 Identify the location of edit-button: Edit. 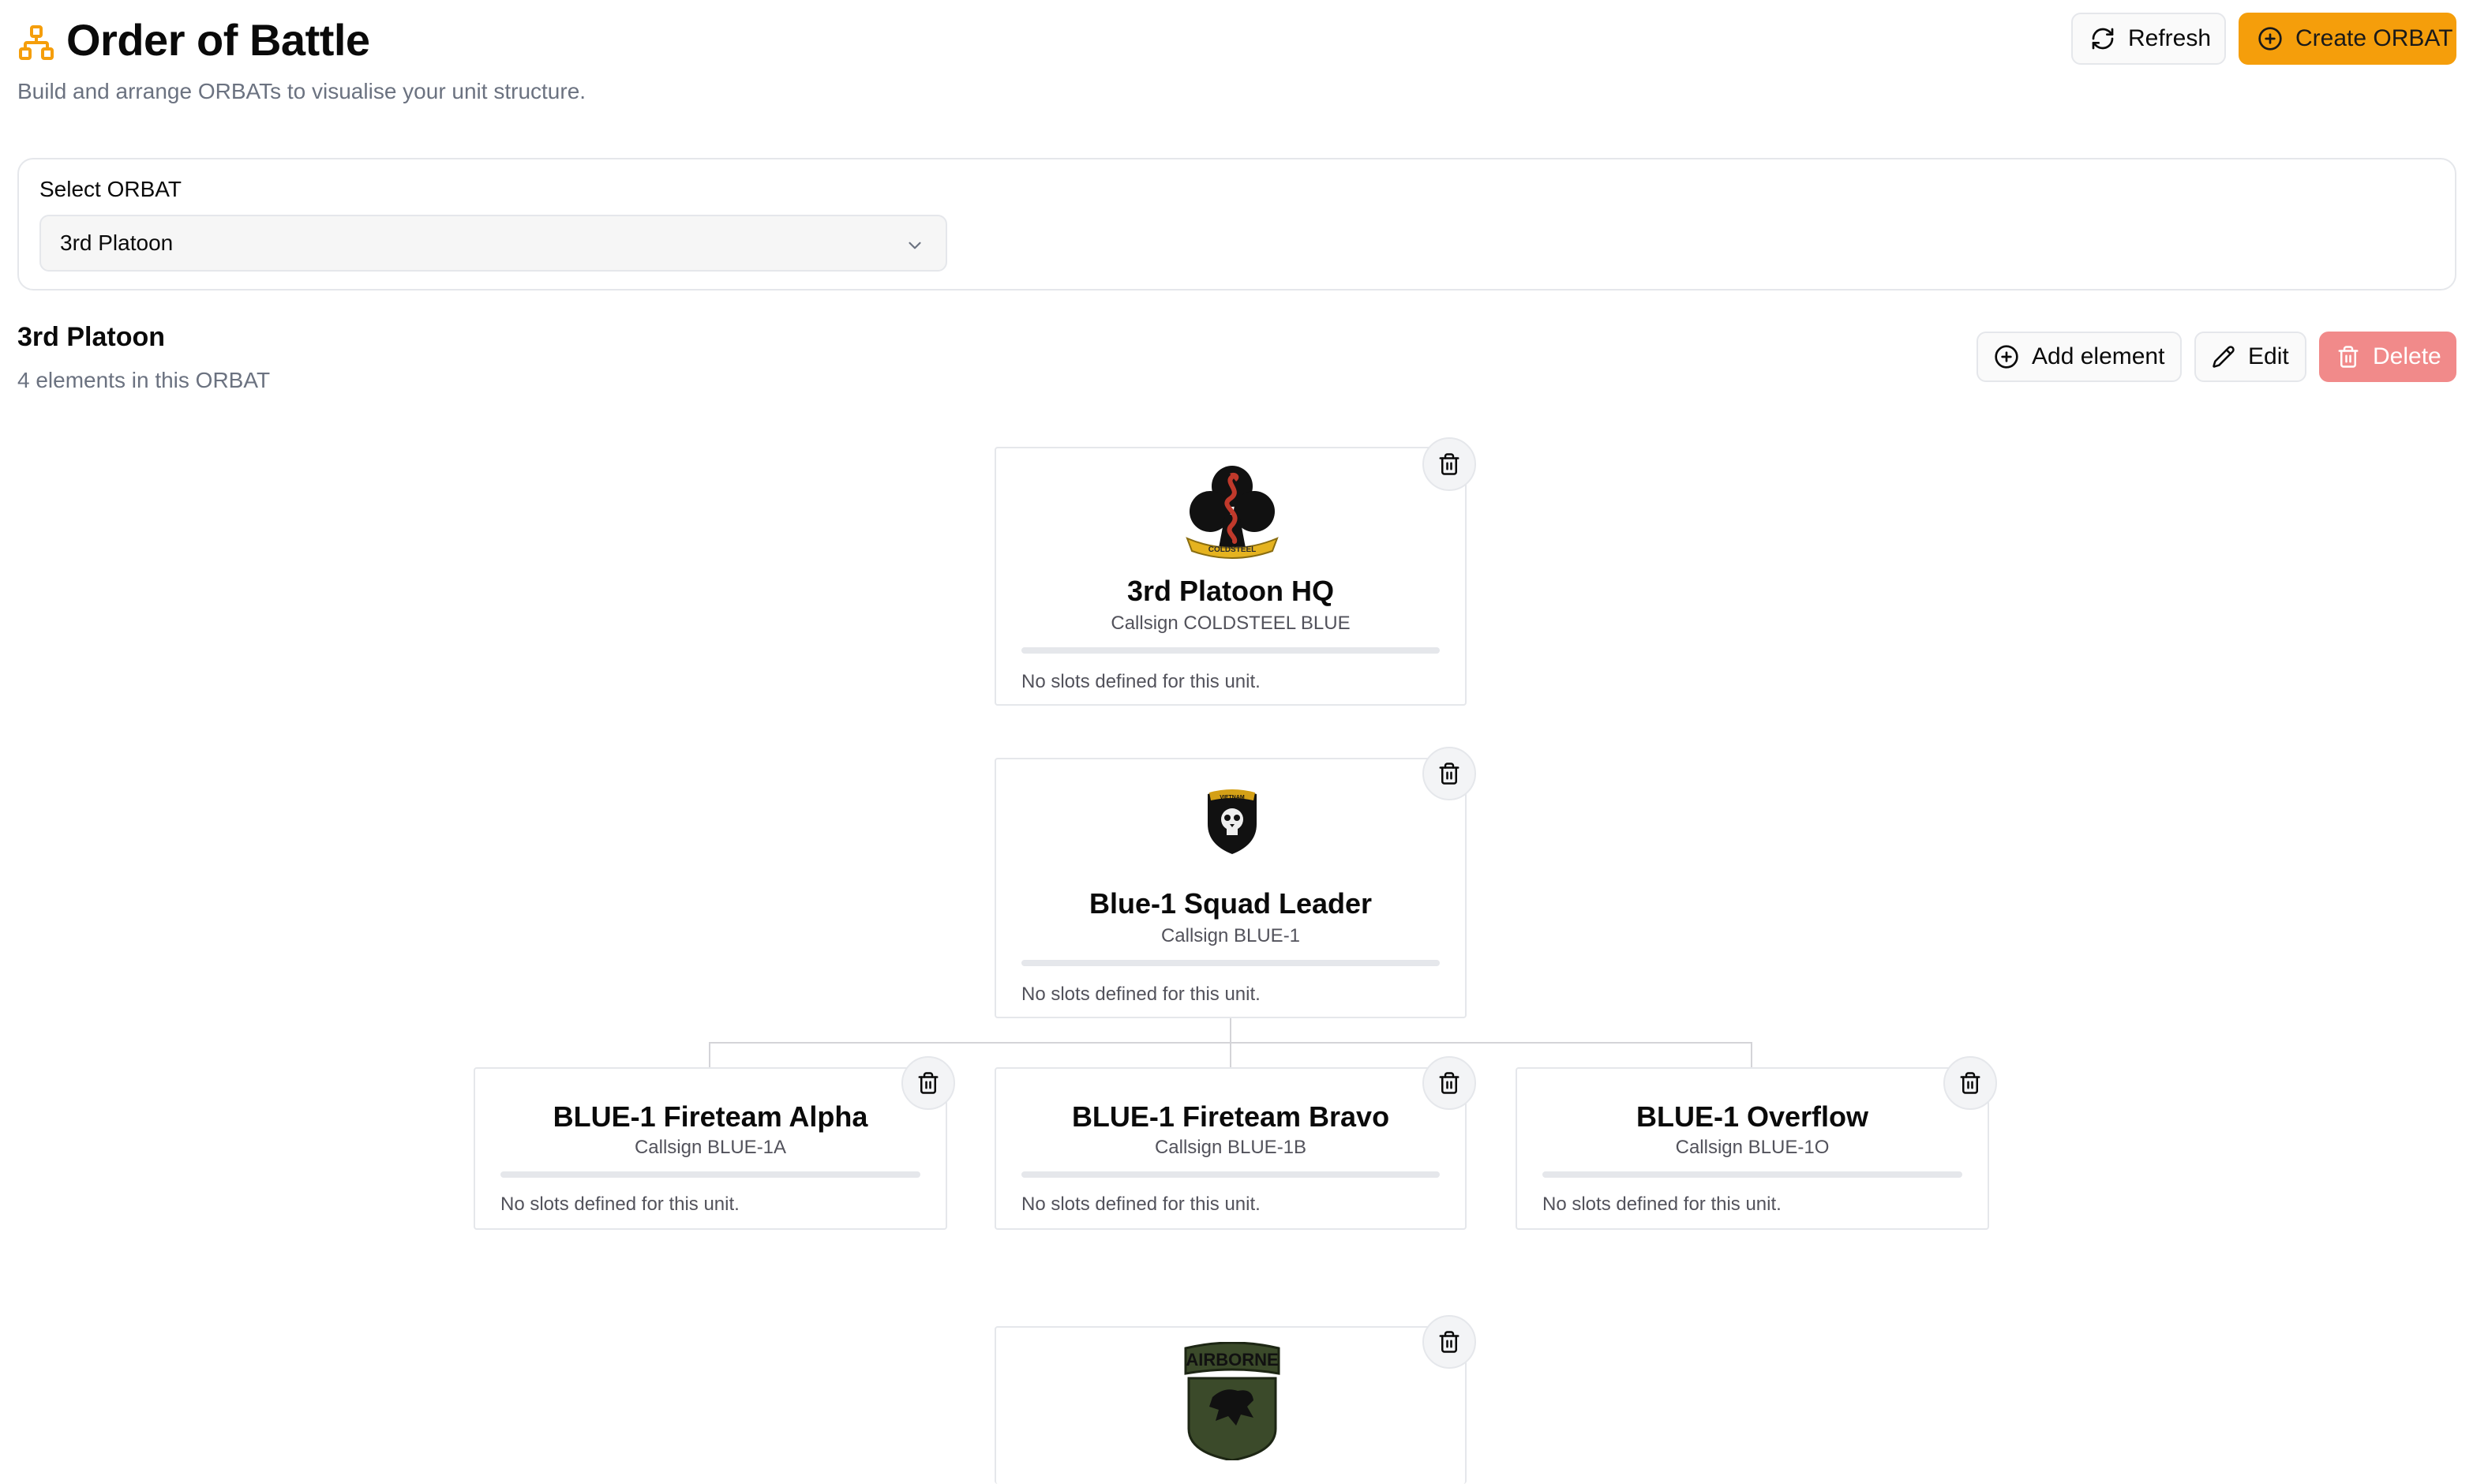
(2250, 357).